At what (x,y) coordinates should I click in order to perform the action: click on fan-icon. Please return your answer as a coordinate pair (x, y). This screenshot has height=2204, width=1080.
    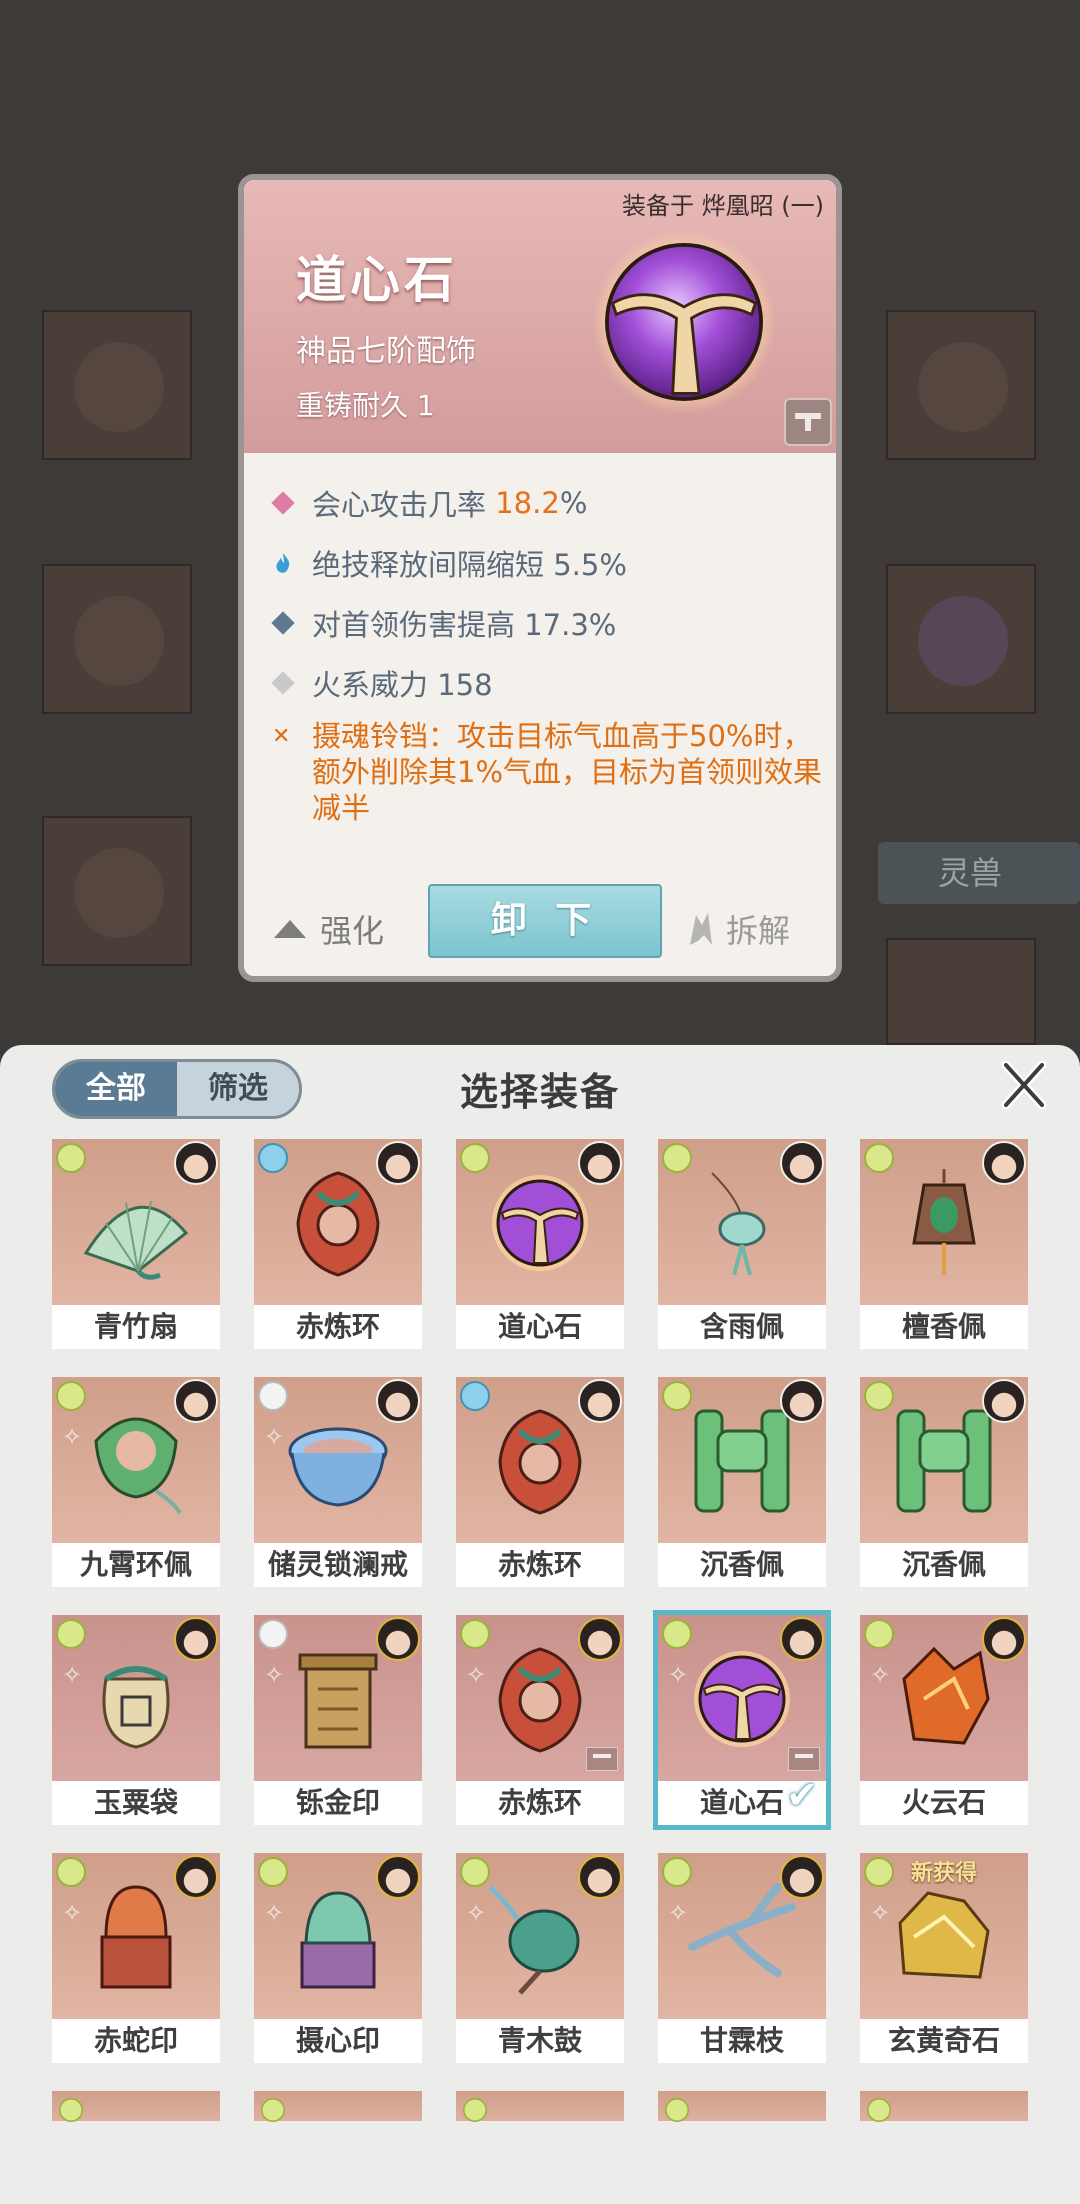
    Looking at the image, I should click on (136, 1240).